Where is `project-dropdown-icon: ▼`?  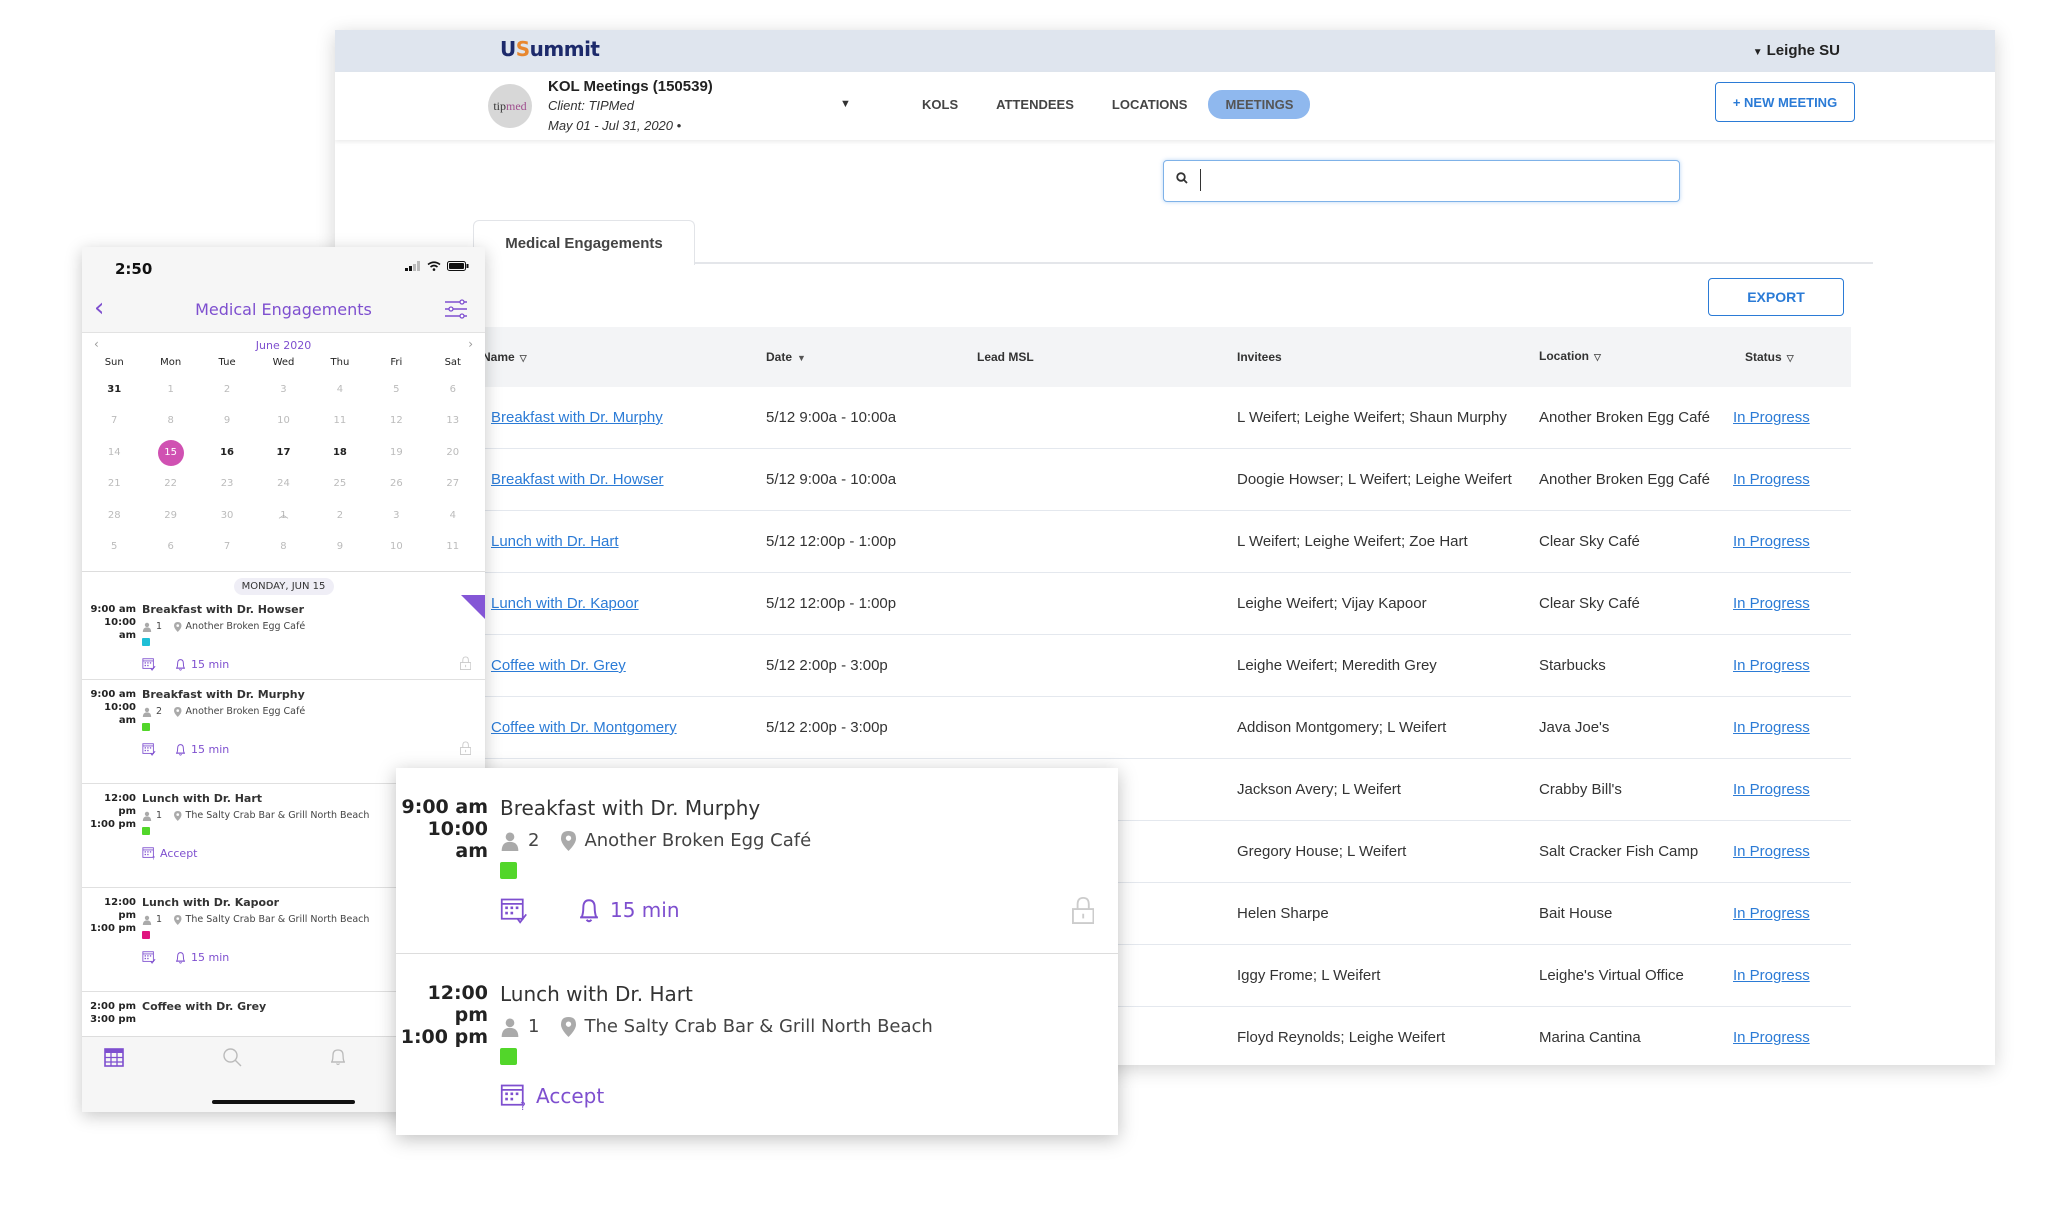
project-dropdown-icon: ▼ is located at coordinates (845, 104).